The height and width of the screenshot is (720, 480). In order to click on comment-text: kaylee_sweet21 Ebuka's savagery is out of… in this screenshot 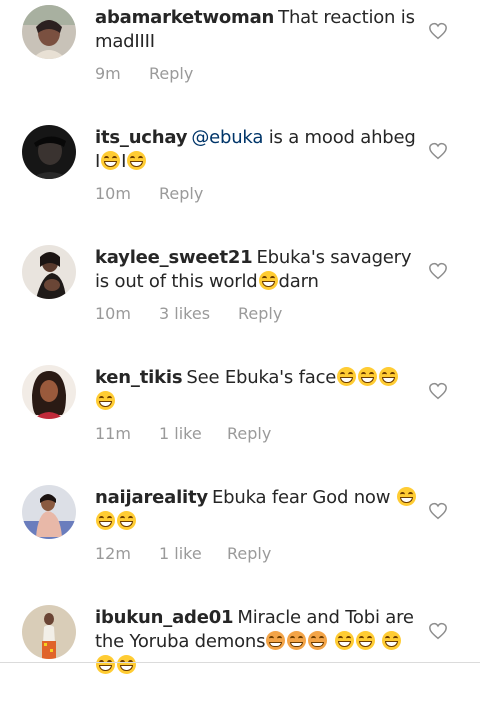, I will do `click(256, 270)`.